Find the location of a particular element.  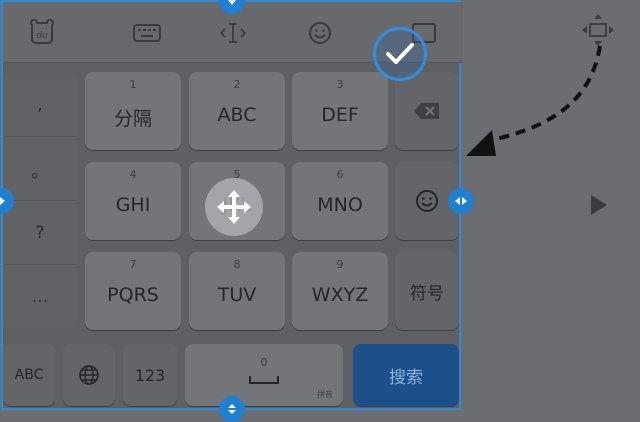

key-4: 4 GHI is located at coordinates (133, 201).